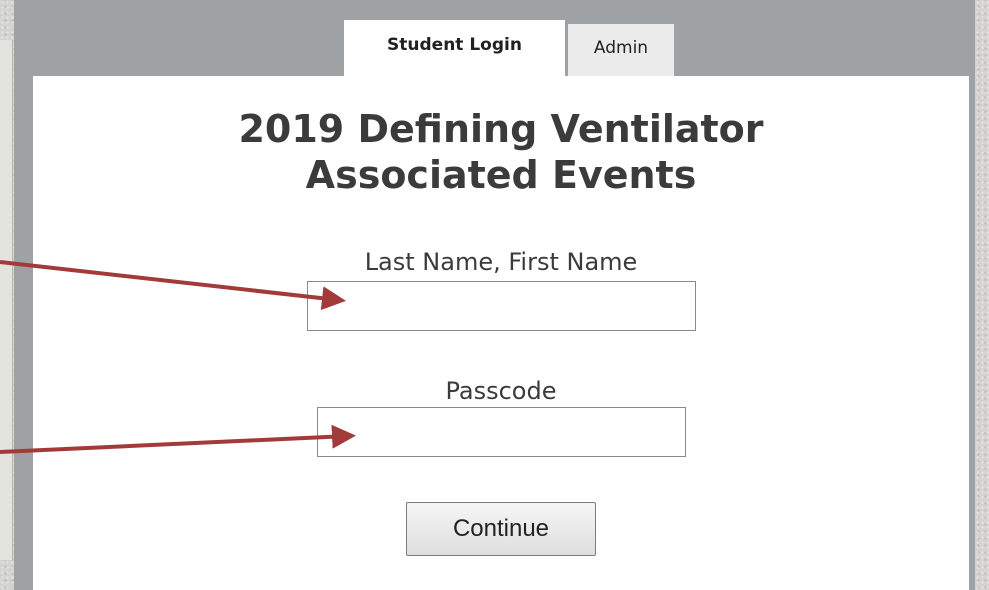 This screenshot has width=989, height=590. I want to click on continue-button: Continue, so click(501, 529).